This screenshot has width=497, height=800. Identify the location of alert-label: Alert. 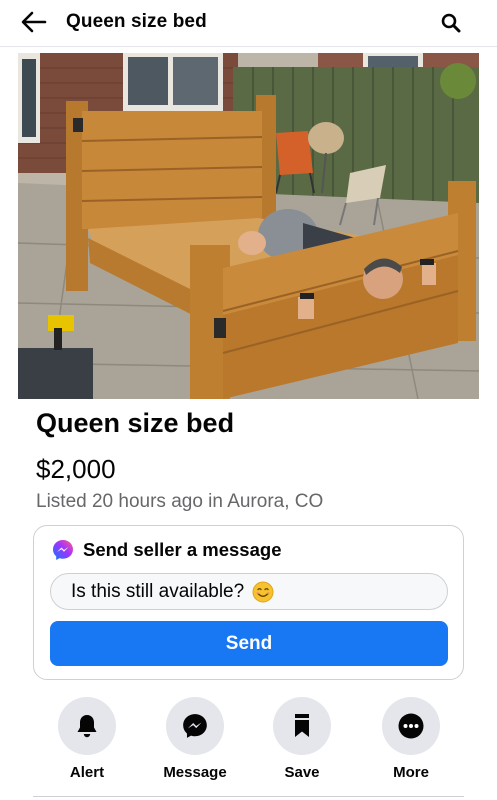
(87, 772).